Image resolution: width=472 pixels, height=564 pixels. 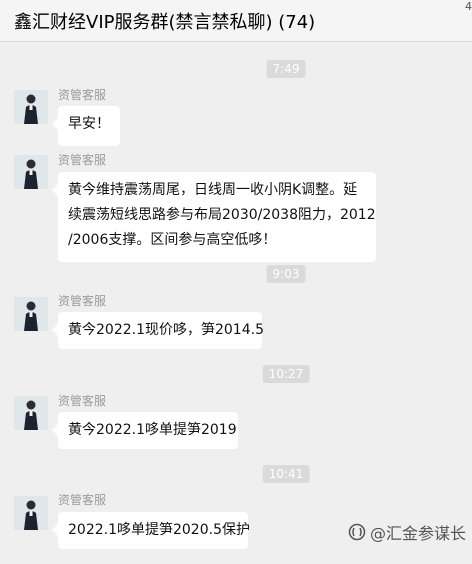 I want to click on message-bubble: 早安！, so click(x=86, y=126).